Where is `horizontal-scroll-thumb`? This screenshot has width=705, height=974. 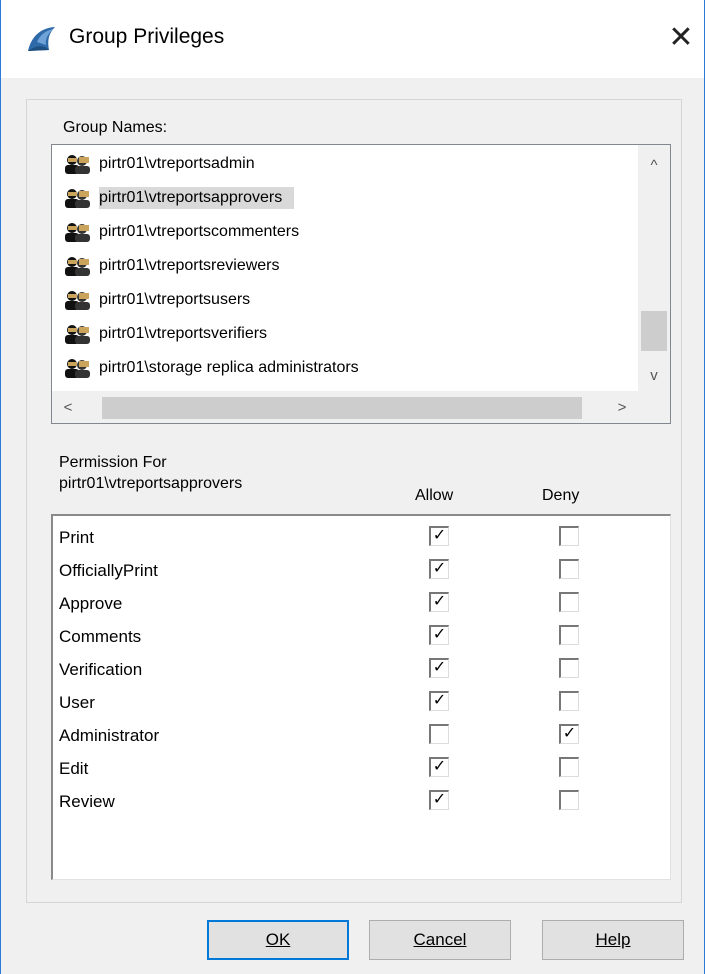 horizontal-scroll-thumb is located at coordinates (342, 408).